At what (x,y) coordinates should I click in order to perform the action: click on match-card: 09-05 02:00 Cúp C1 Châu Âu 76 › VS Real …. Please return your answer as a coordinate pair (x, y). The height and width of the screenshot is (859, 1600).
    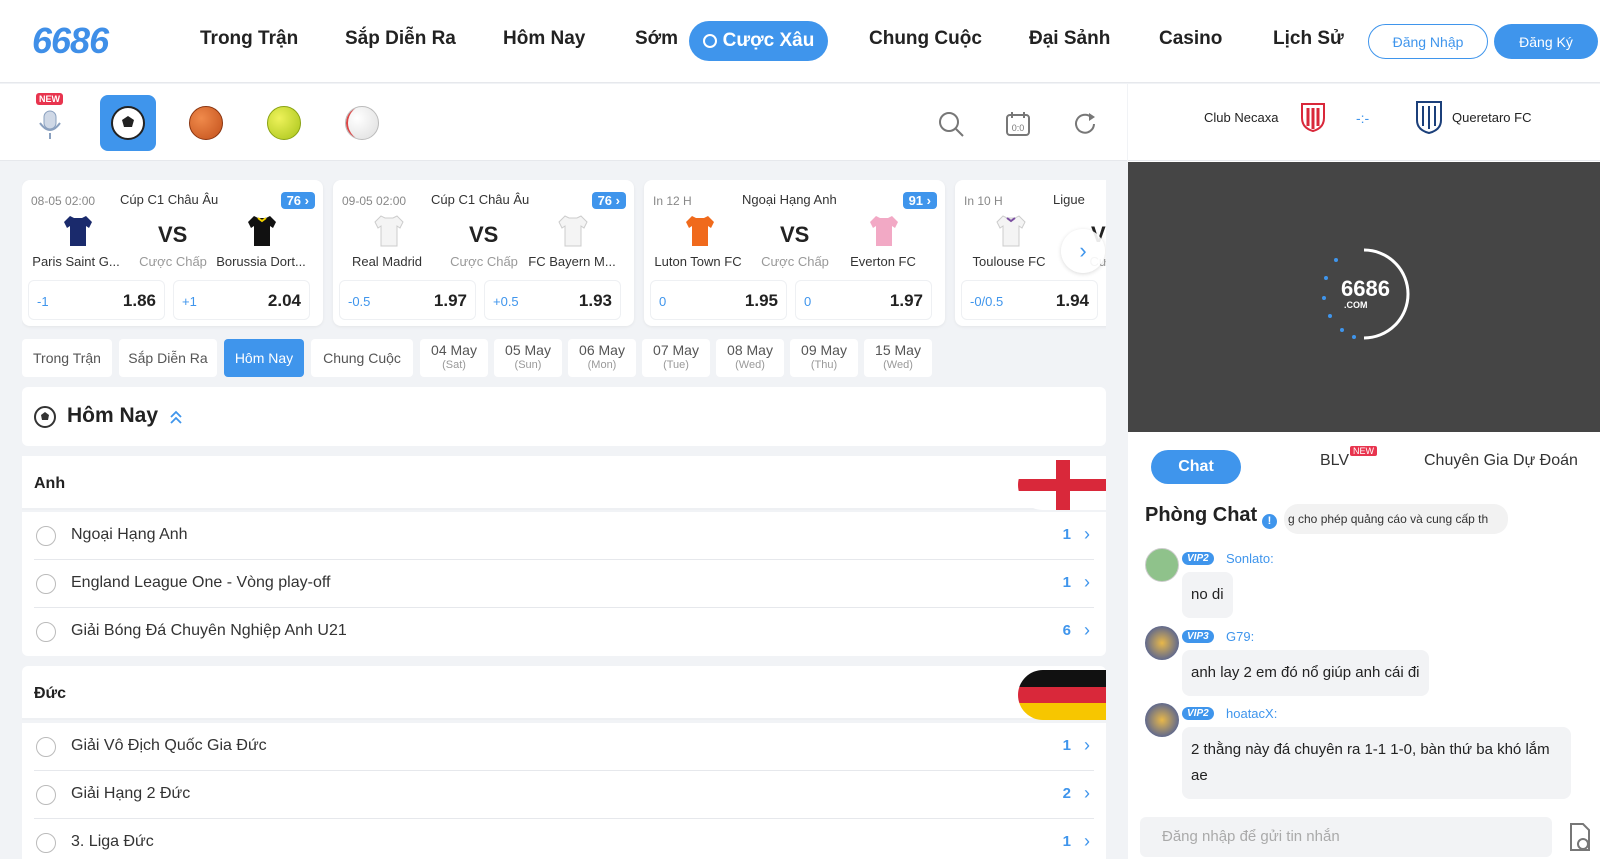
    Looking at the image, I should click on (483, 253).